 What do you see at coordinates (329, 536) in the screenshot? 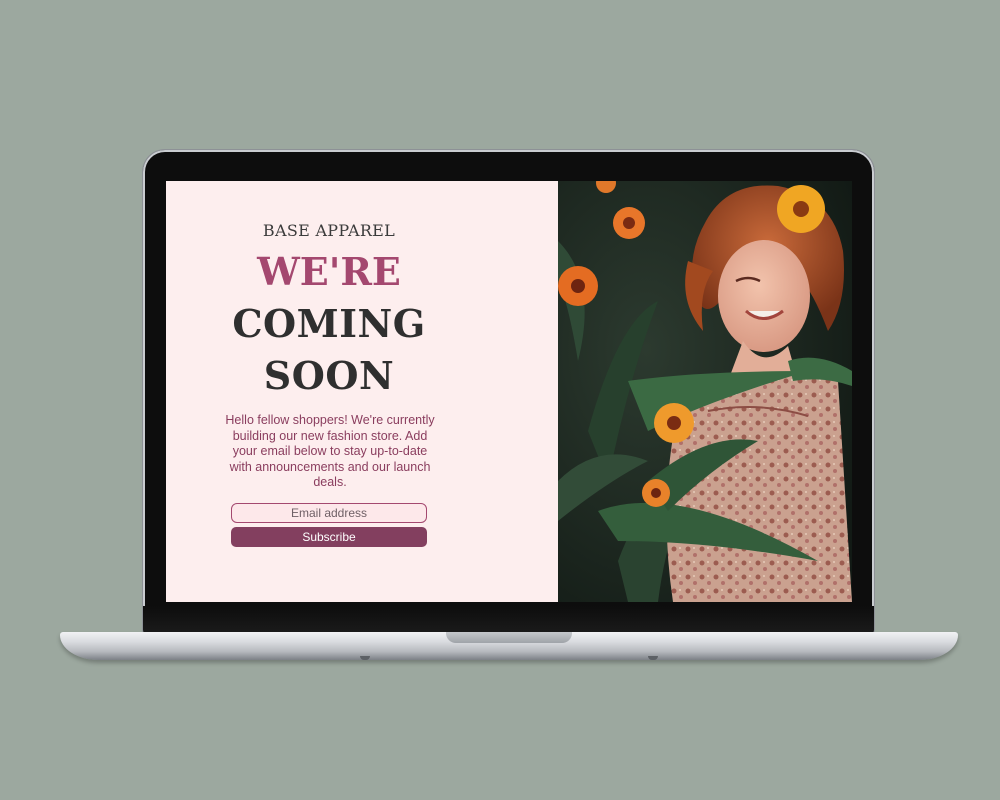
I see `subscribe-button: Subscribe` at bounding box center [329, 536].